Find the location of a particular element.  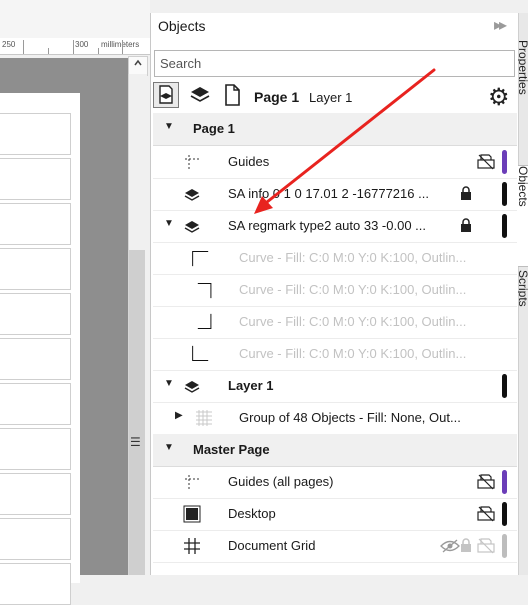

scrollbar-thumb is located at coordinates (137, 412).